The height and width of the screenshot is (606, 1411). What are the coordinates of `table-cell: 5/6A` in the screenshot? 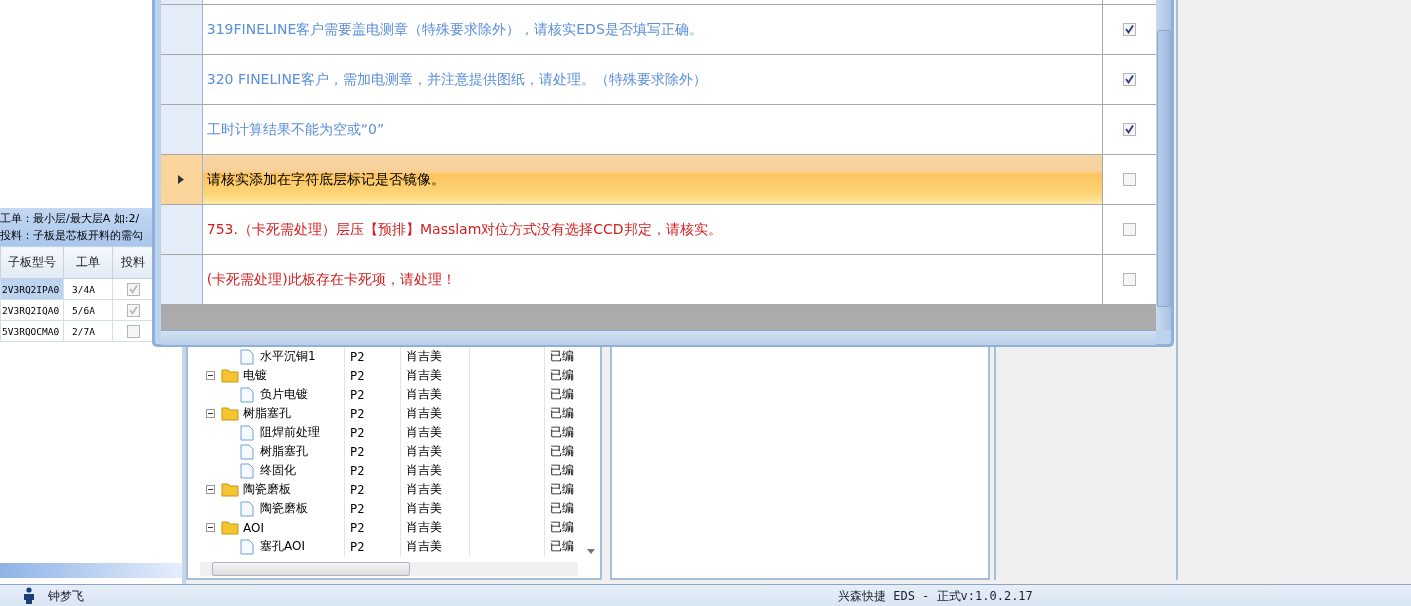 It's located at (88, 310).